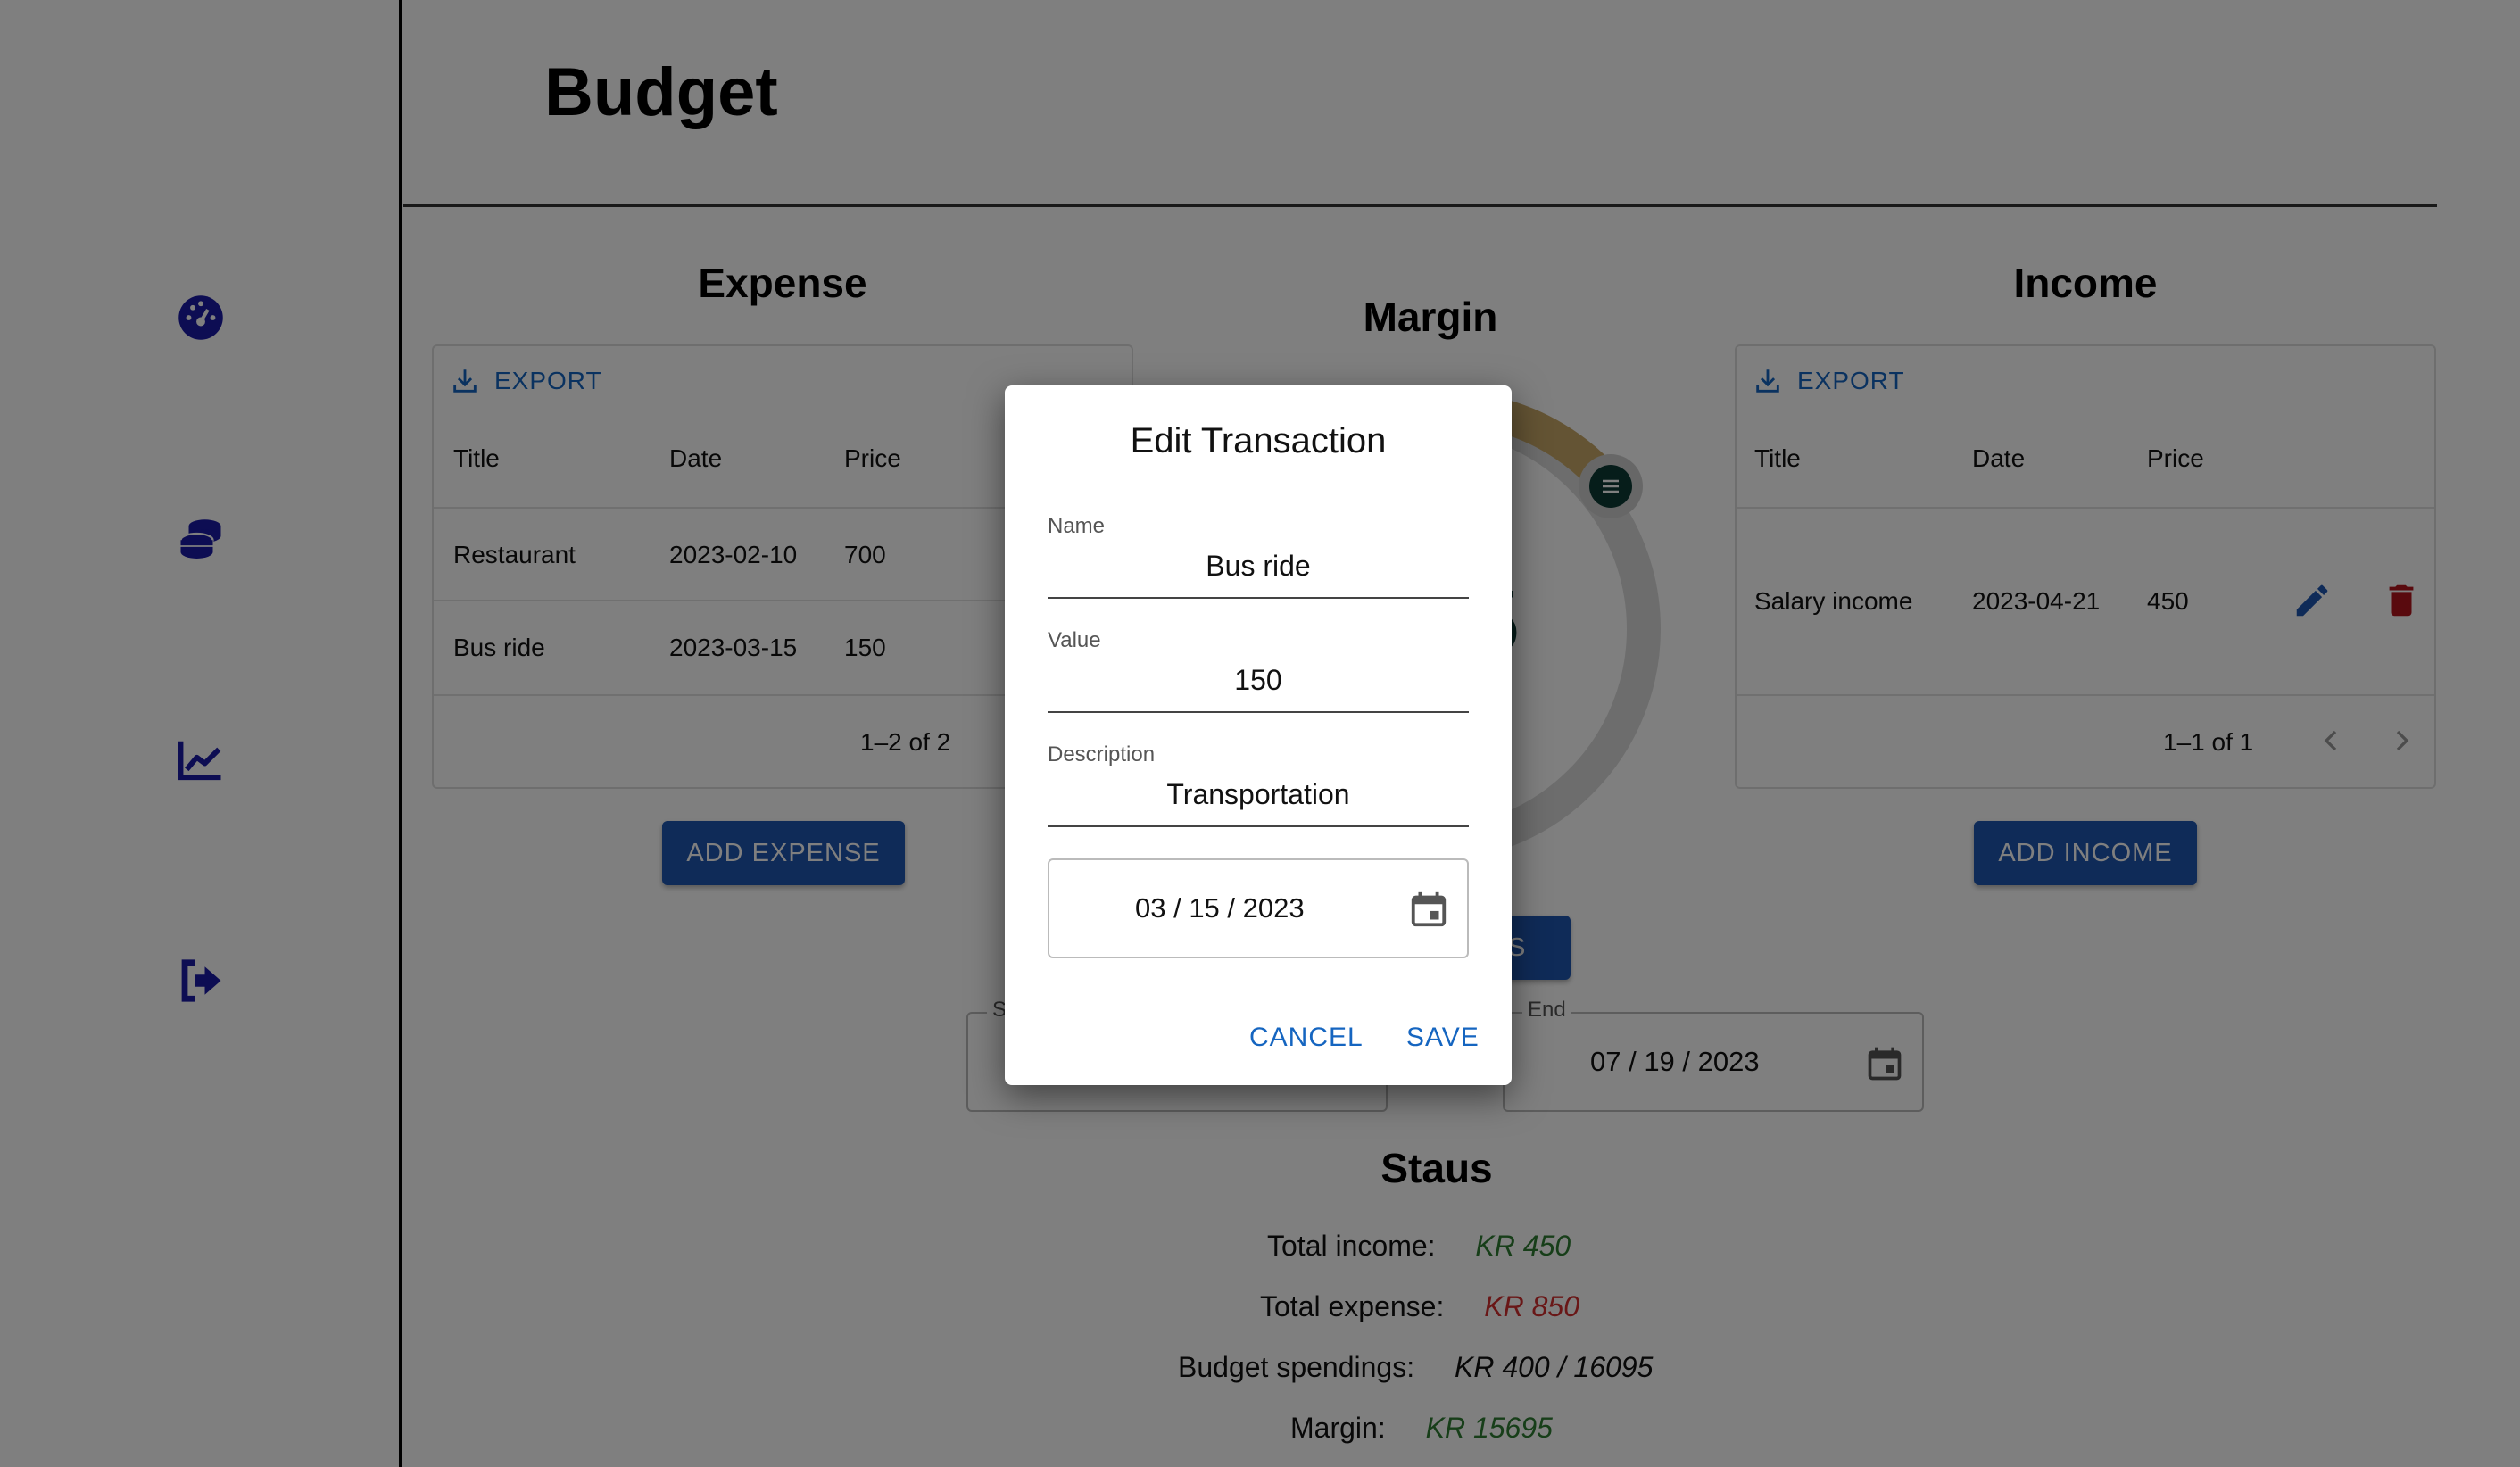  I want to click on dialog-title: Edit Transaction, so click(1258, 440).